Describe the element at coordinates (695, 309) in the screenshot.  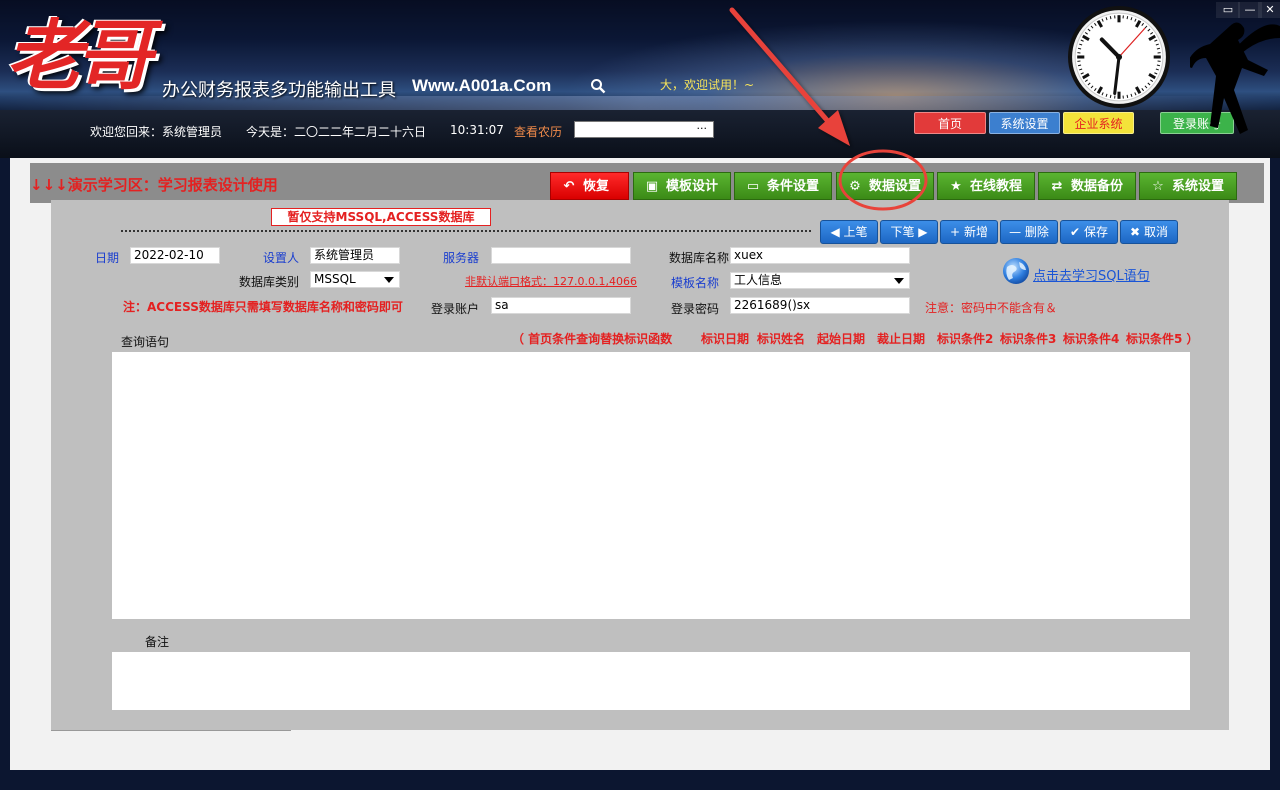
I see `password-label: 登录密码` at that location.